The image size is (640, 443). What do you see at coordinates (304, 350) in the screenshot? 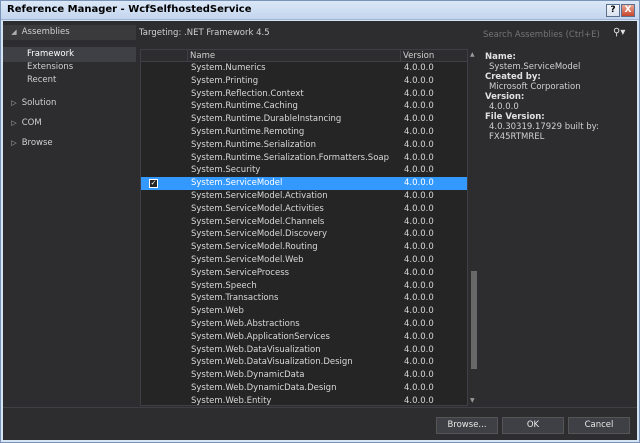
I see `table-row: System.Web.DataVisualization 4.0.0.0` at bounding box center [304, 350].